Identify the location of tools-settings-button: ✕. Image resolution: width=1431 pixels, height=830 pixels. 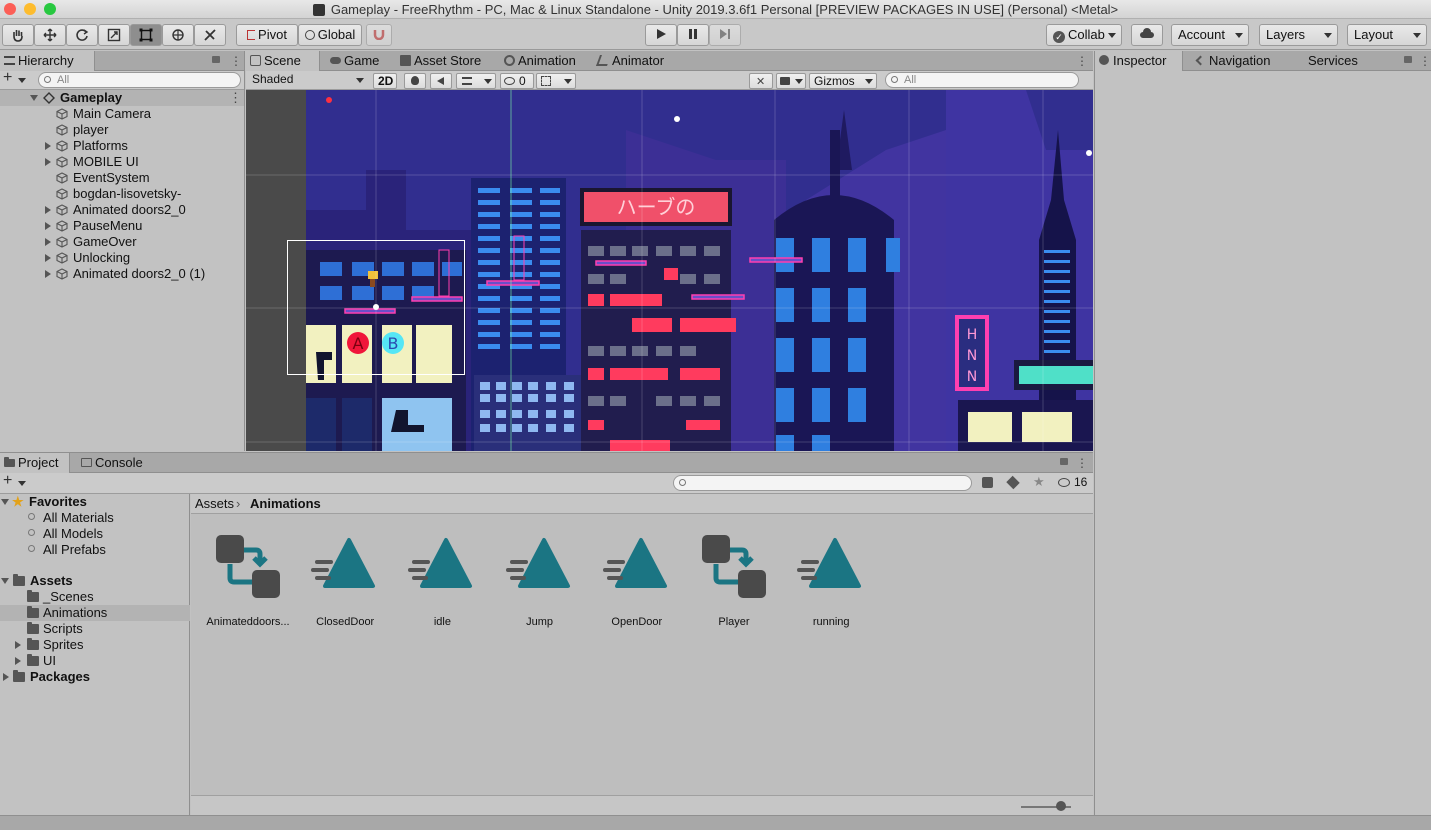
(761, 81).